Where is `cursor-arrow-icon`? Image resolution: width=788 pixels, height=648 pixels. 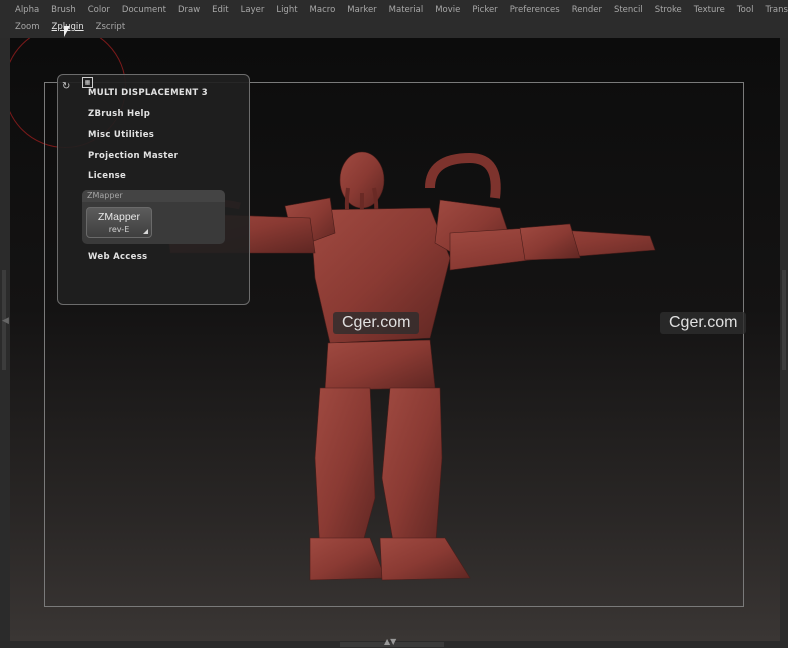
cursor-arrow-icon is located at coordinates (67, 31).